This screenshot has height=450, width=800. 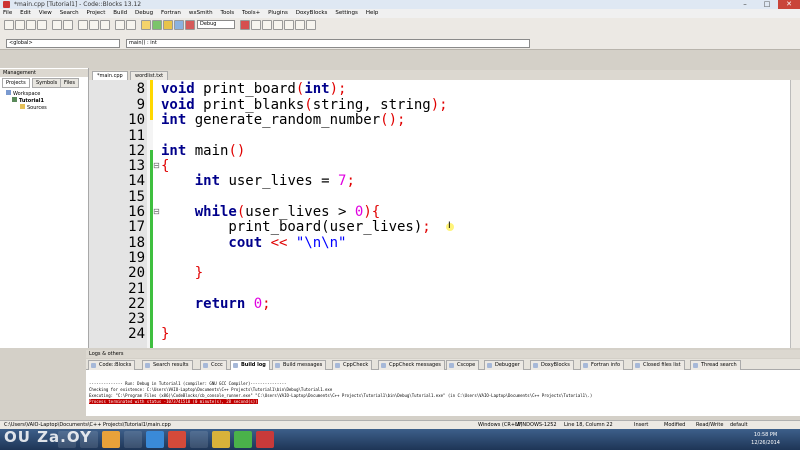 What do you see at coordinates (216, 24) in the screenshot?
I see `build-target-select: Debug` at bounding box center [216, 24].